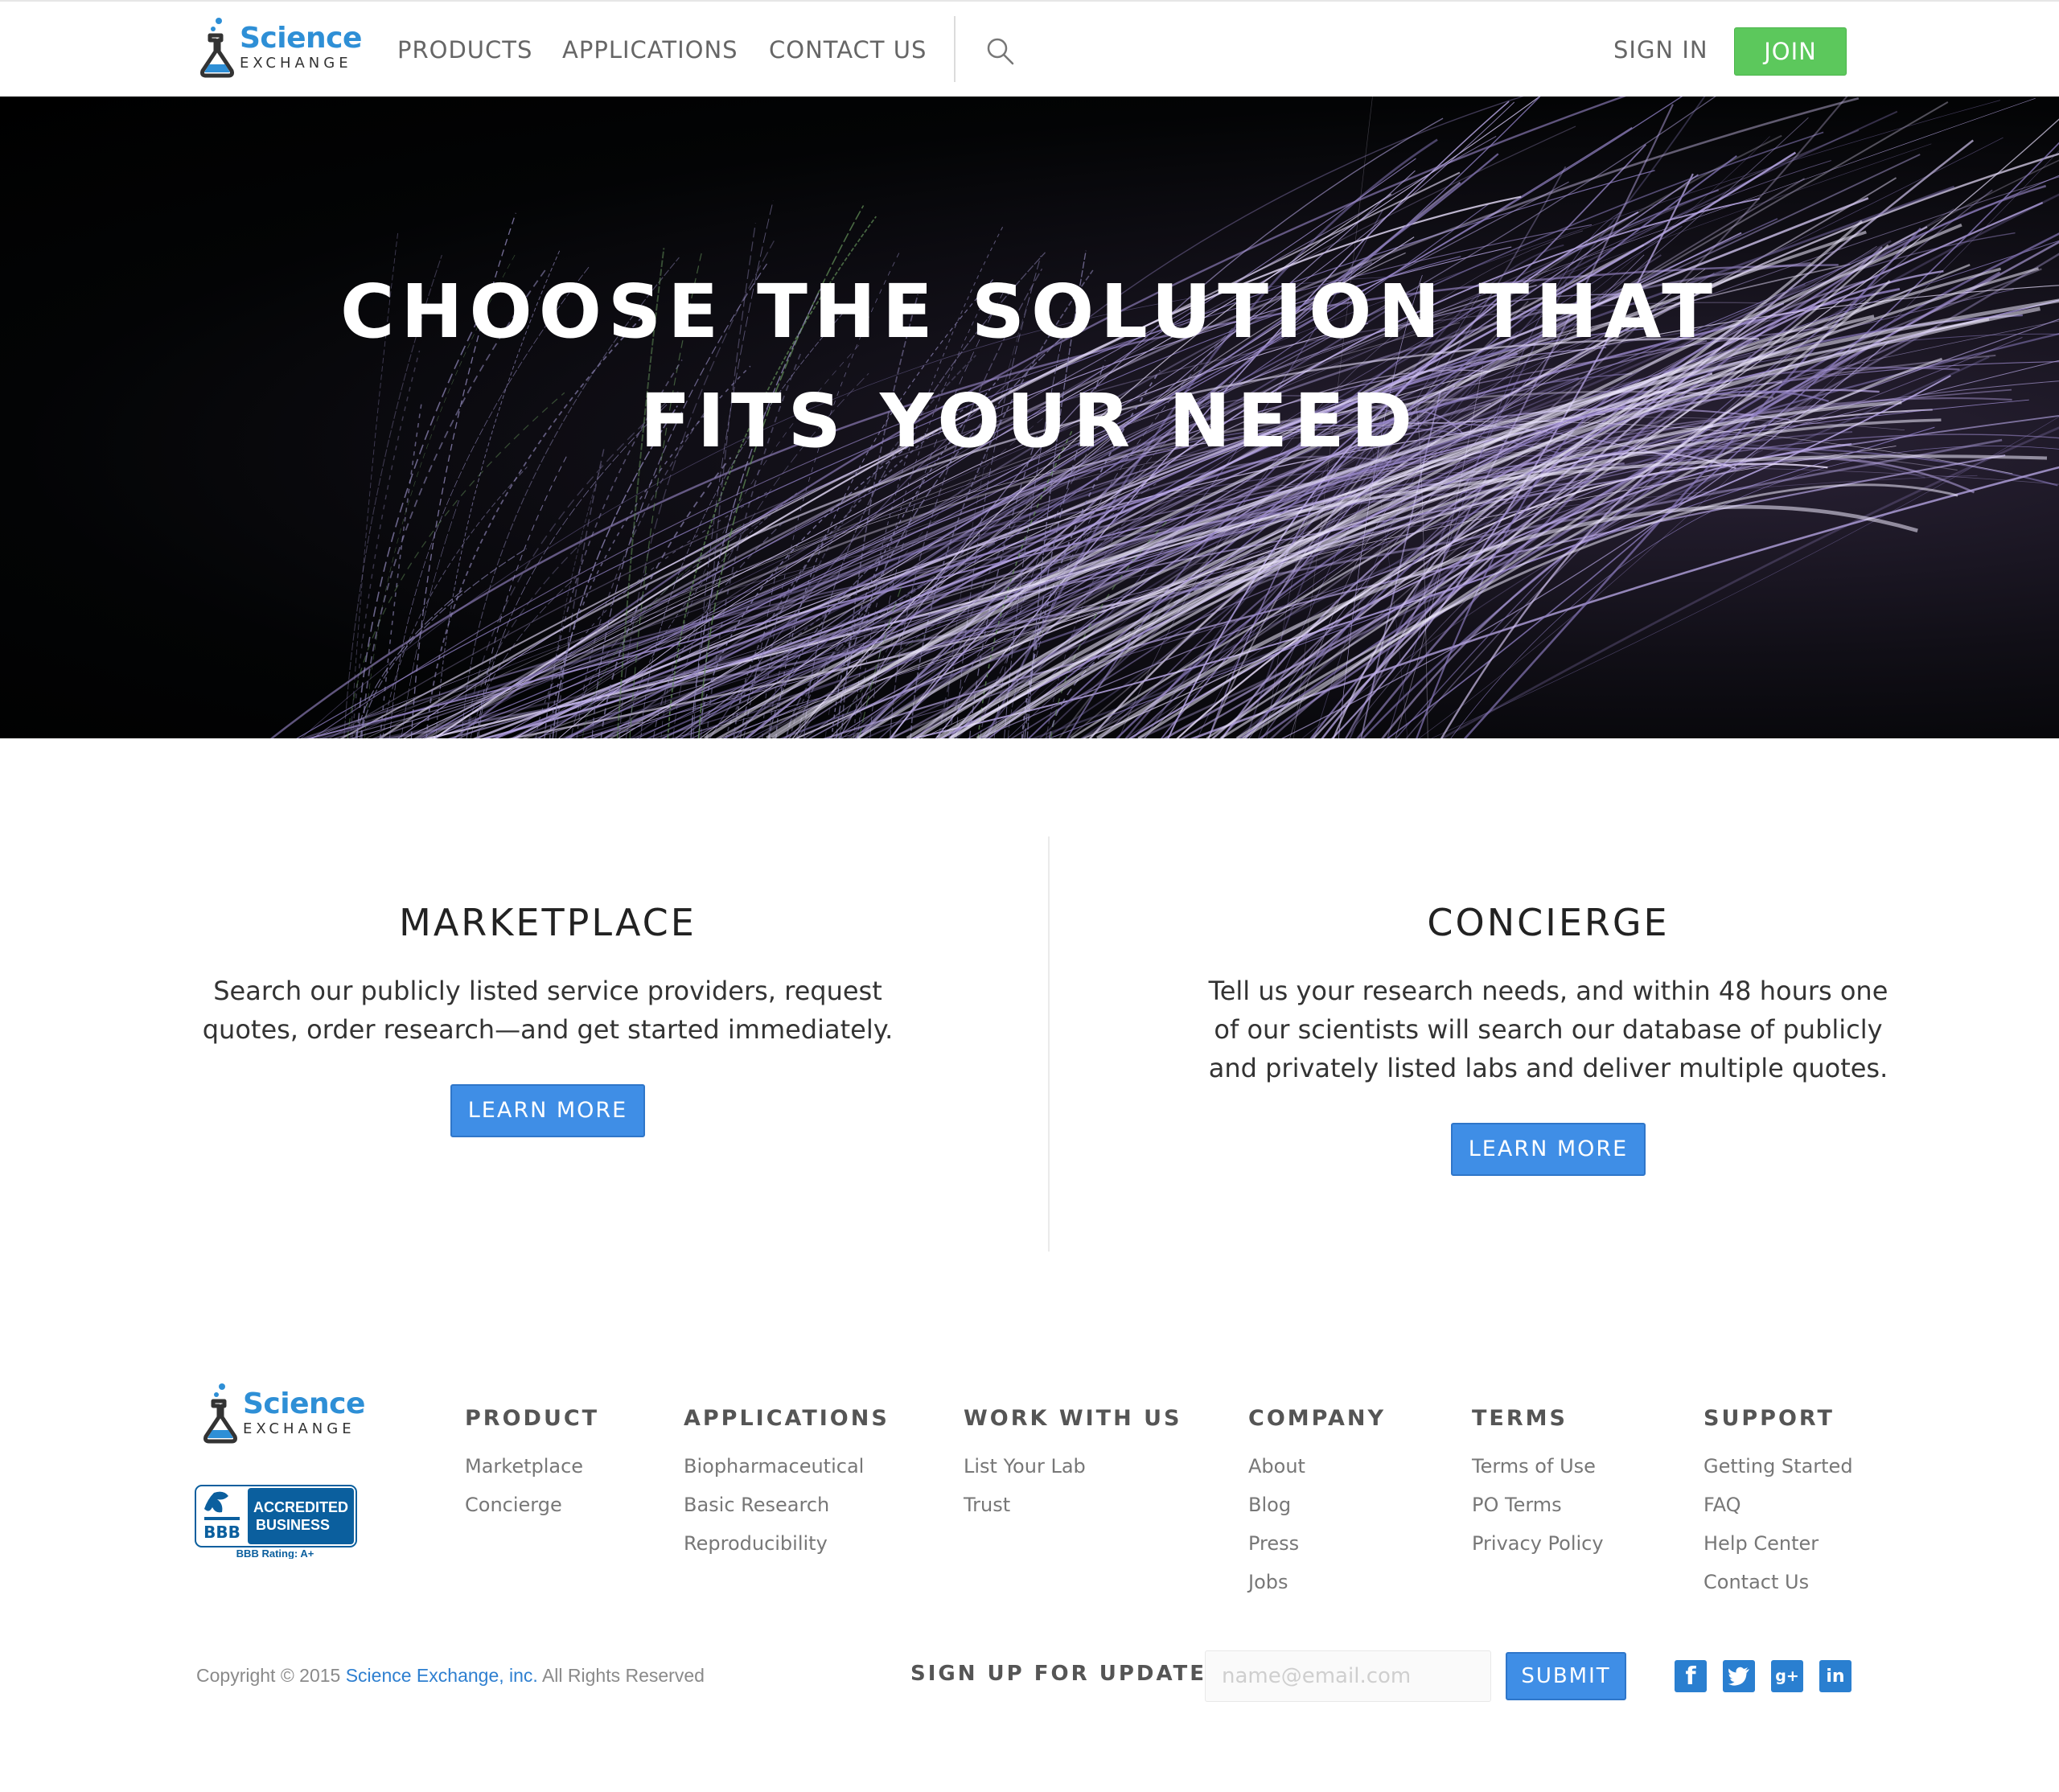 This screenshot has width=2059, height=1792. Describe the element at coordinates (293, 1525) in the screenshot. I see `bbb-line-2: BUSINESS` at that location.